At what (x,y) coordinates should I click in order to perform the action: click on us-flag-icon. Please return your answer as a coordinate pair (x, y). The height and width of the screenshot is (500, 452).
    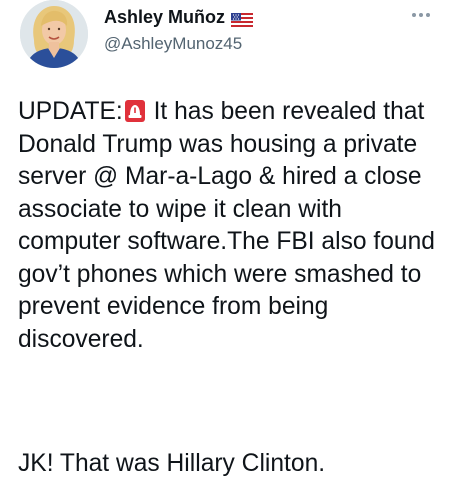
    Looking at the image, I should click on (242, 18).